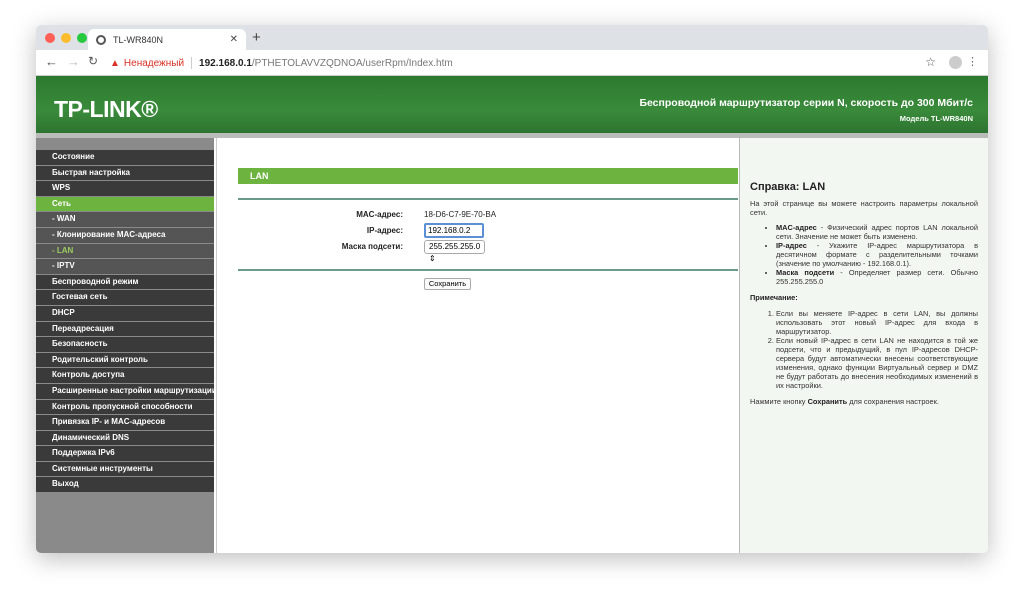  Describe the element at coordinates (930, 62) in the screenshot. I see `bookmark-star-icon: ☆` at that location.